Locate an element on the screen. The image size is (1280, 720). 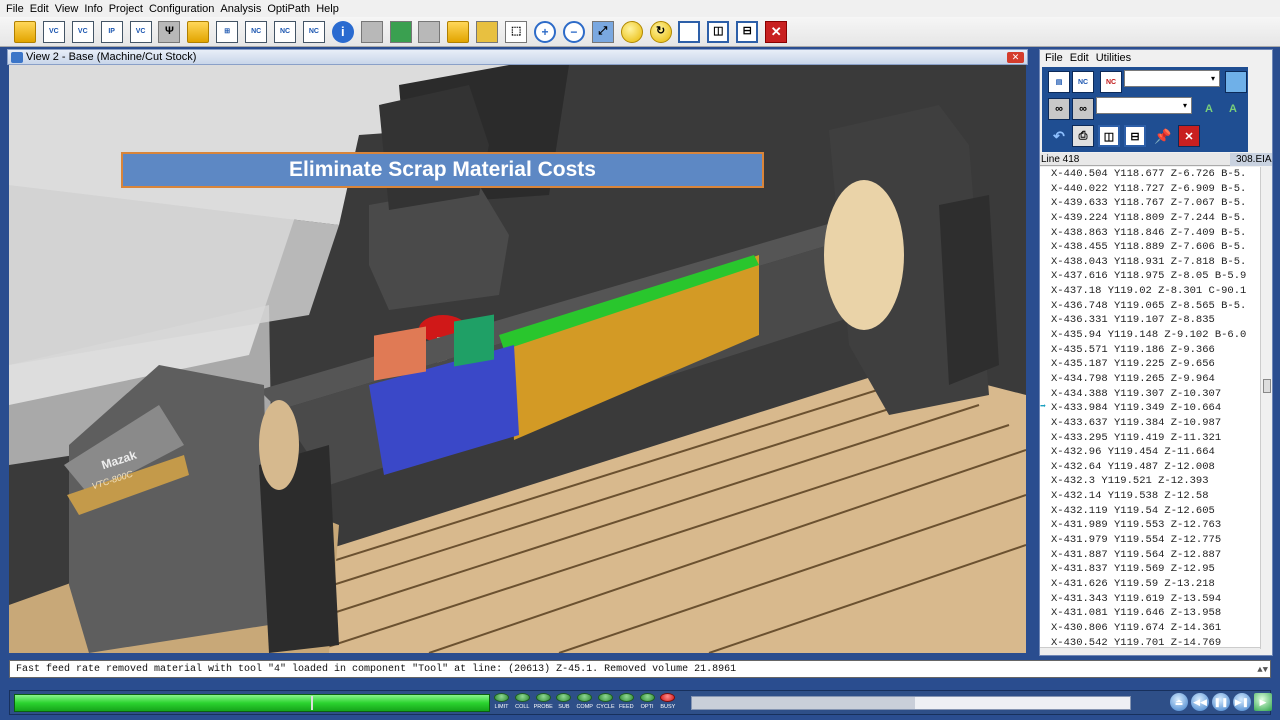
nc-code-line: X-438.455 Y118.889 Z-7.606 B-5. is located at coordinates (1150, 247).